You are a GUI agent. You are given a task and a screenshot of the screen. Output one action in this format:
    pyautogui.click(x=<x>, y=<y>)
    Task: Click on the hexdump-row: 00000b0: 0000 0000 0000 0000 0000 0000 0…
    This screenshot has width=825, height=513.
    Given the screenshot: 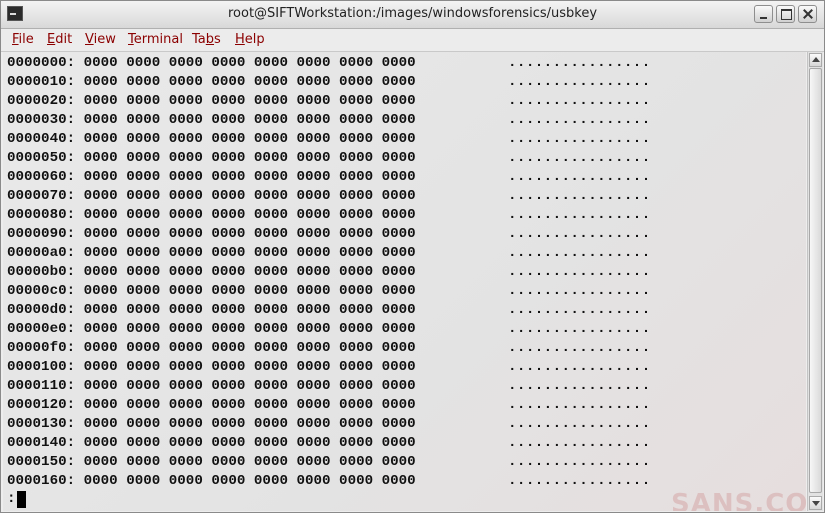 What is the action you would take?
    pyautogui.click(x=211, y=272)
    